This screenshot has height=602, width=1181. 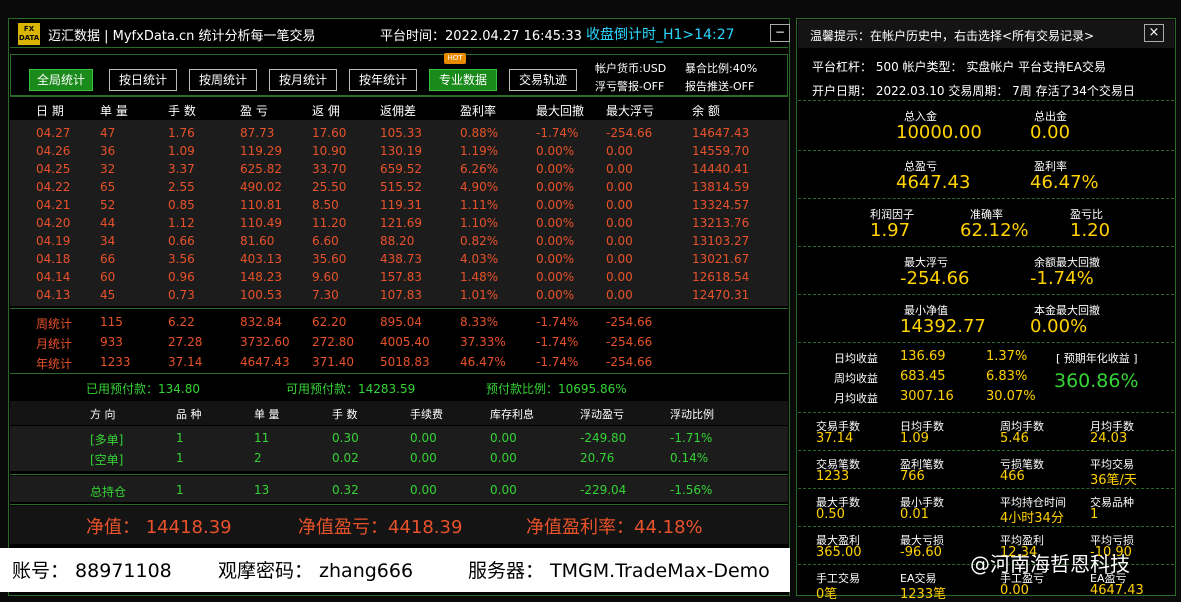 What do you see at coordinates (479, 151) in the screenshot?
I see `table-cell: 1.19%` at bounding box center [479, 151].